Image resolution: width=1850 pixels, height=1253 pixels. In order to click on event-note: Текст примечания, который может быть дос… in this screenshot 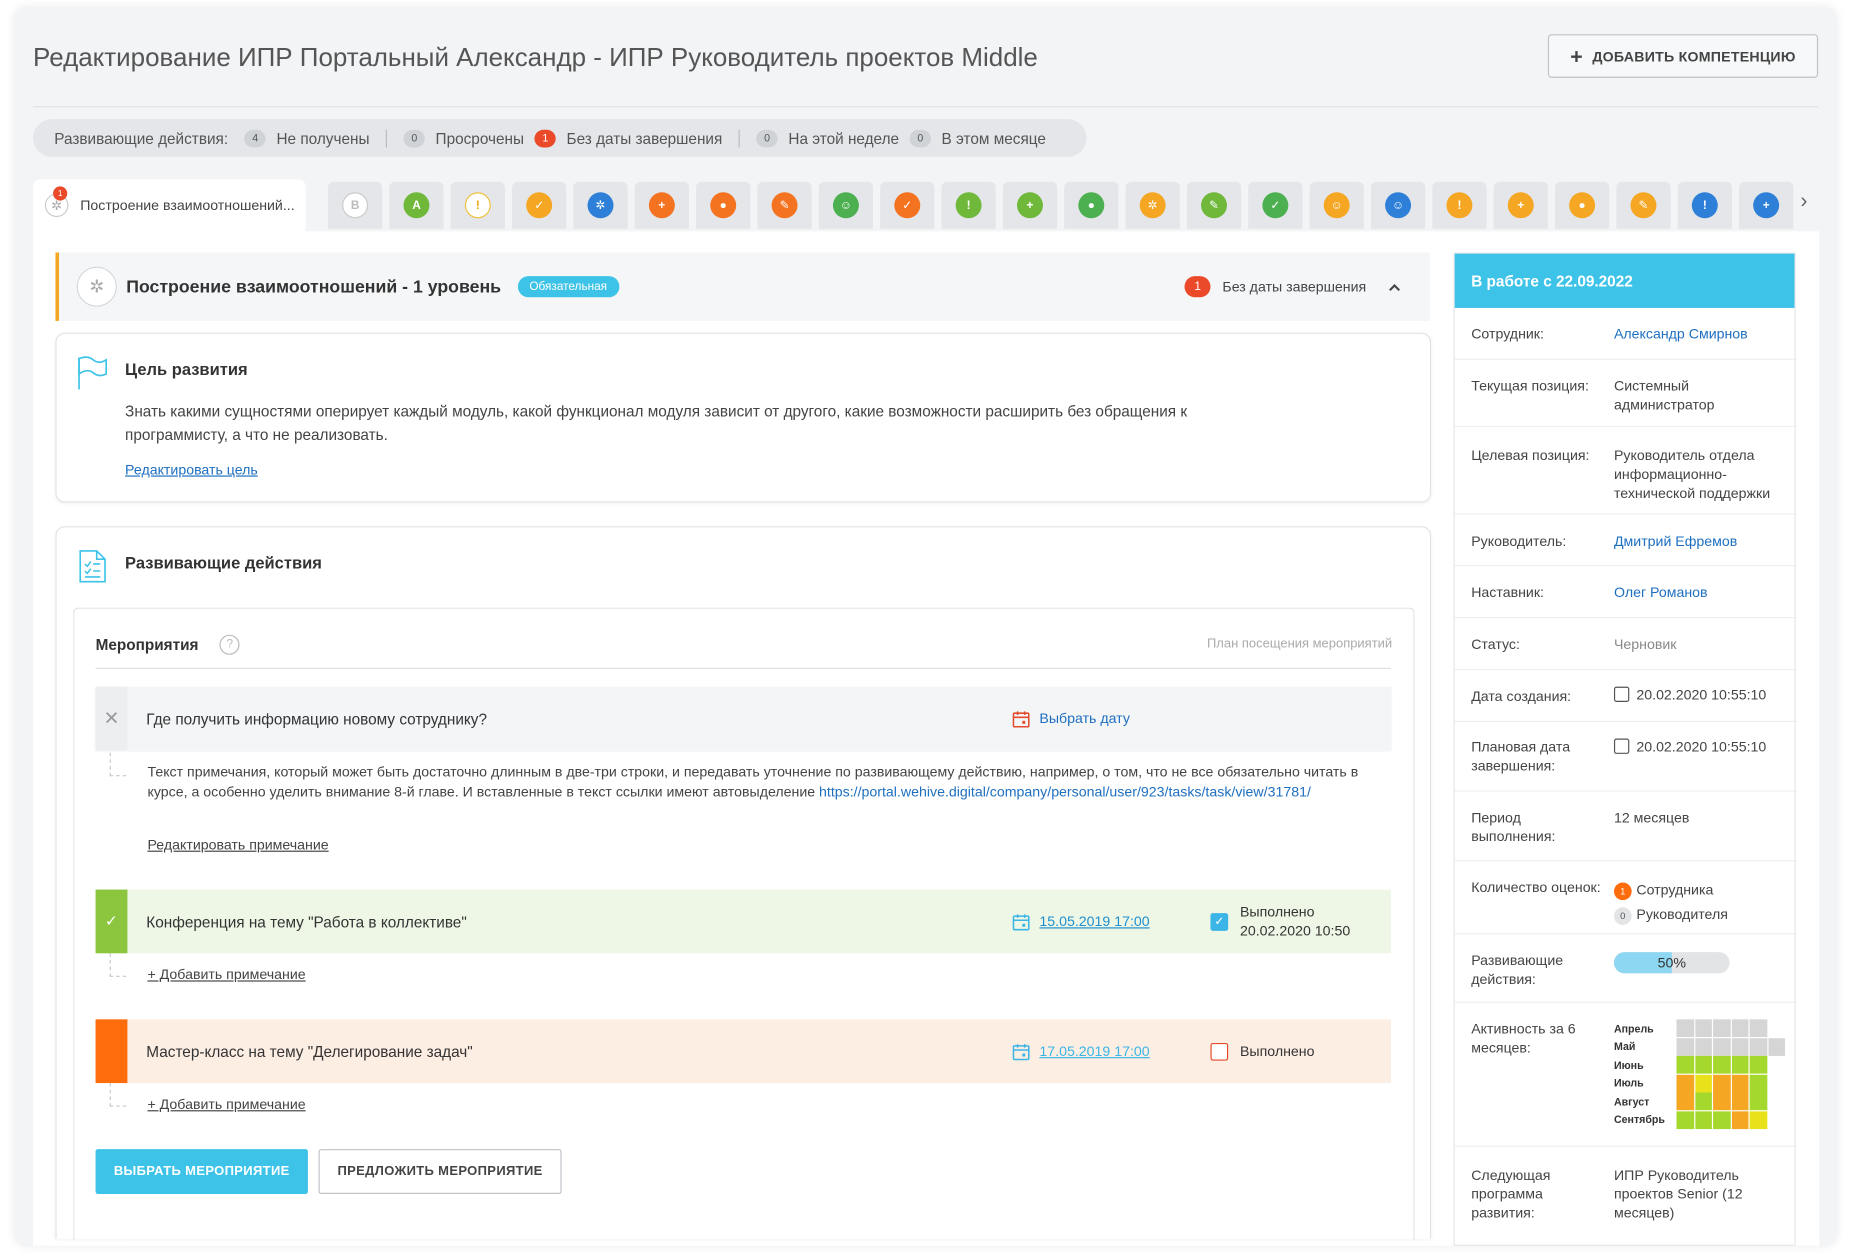, I will do `click(760, 782)`.